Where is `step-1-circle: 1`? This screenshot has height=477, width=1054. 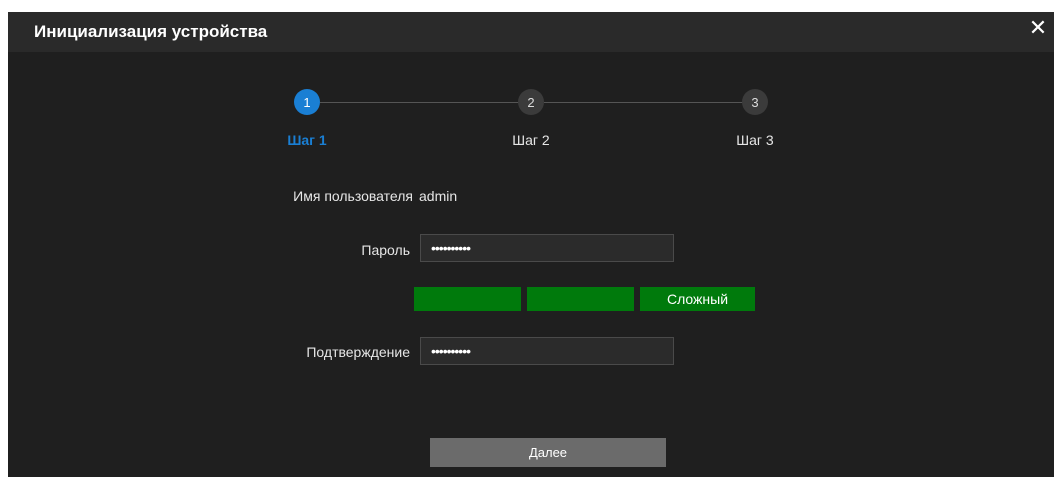
step-1-circle: 1 is located at coordinates (307, 102).